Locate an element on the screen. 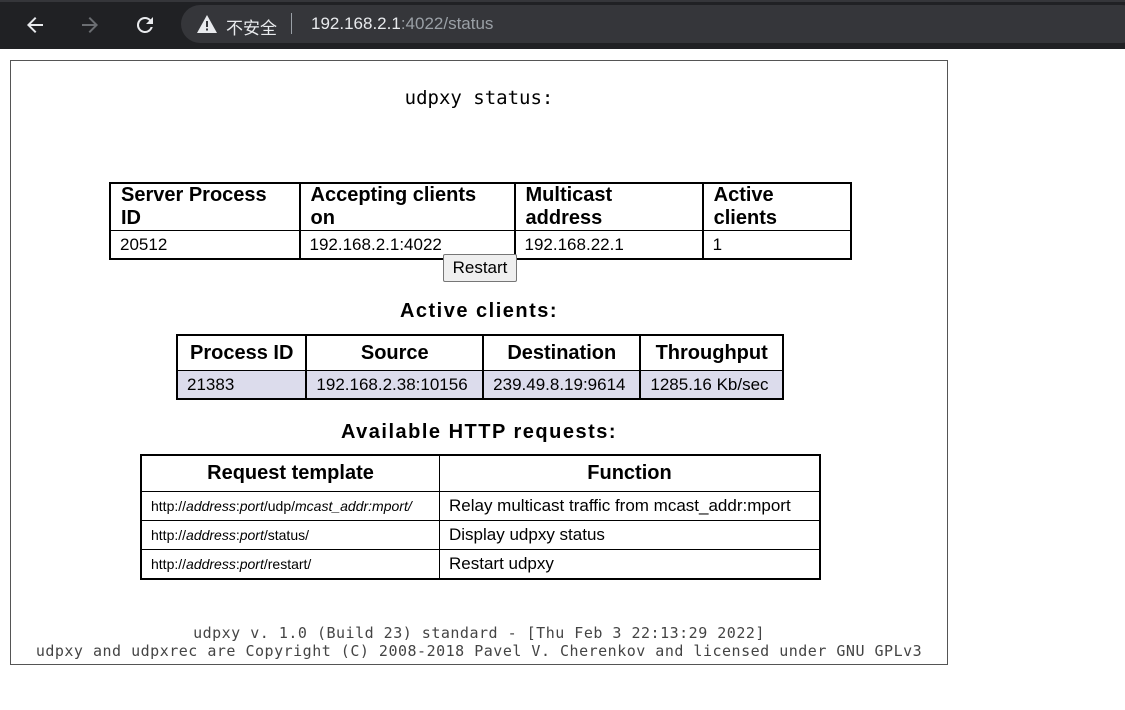 The image size is (1125, 710). browser-toolbar: 不安全 192.168.2.1:4022/status is located at coordinates (562, 24).